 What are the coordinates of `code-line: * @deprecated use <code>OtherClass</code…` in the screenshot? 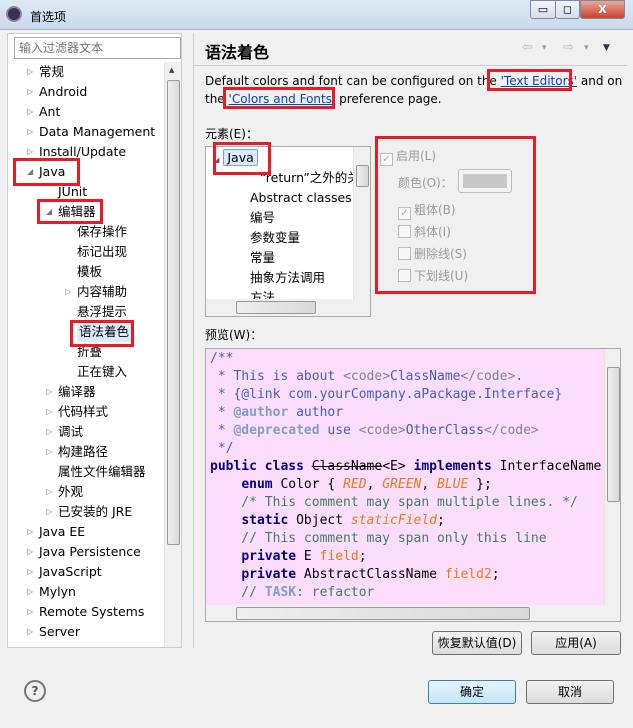 It's located at (405, 431).